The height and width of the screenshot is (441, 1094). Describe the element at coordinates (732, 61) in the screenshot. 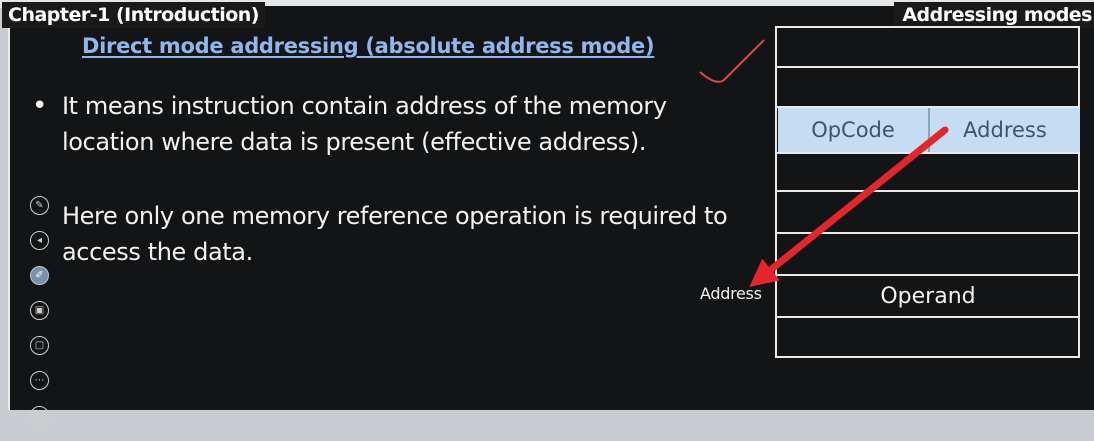

I see `handwritten-check-mark` at that location.